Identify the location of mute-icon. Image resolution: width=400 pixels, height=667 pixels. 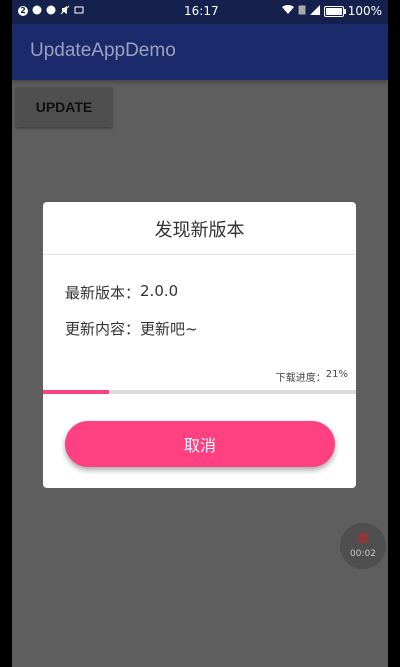
(65, 11).